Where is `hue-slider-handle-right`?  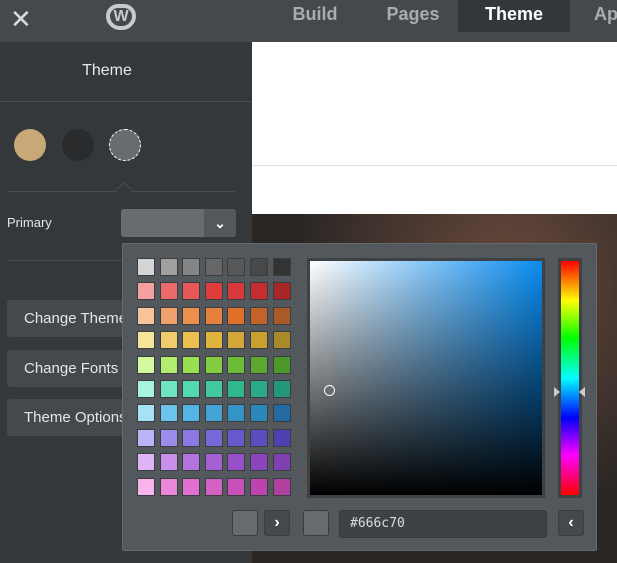
hue-slider-handle-right is located at coordinates (582, 392).